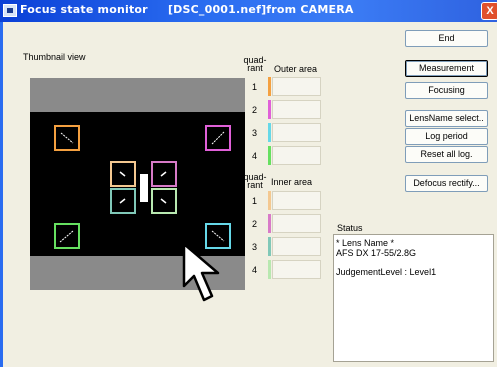  I want to click on outer-quadrant-header: quad- rant, so click(255, 64).